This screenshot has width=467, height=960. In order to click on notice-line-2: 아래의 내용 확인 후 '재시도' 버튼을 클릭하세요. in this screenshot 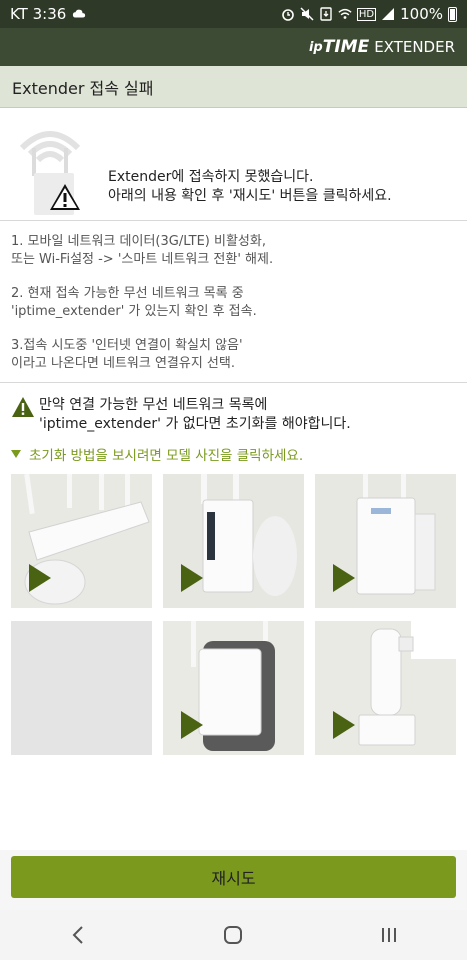, I will do `click(250, 196)`.